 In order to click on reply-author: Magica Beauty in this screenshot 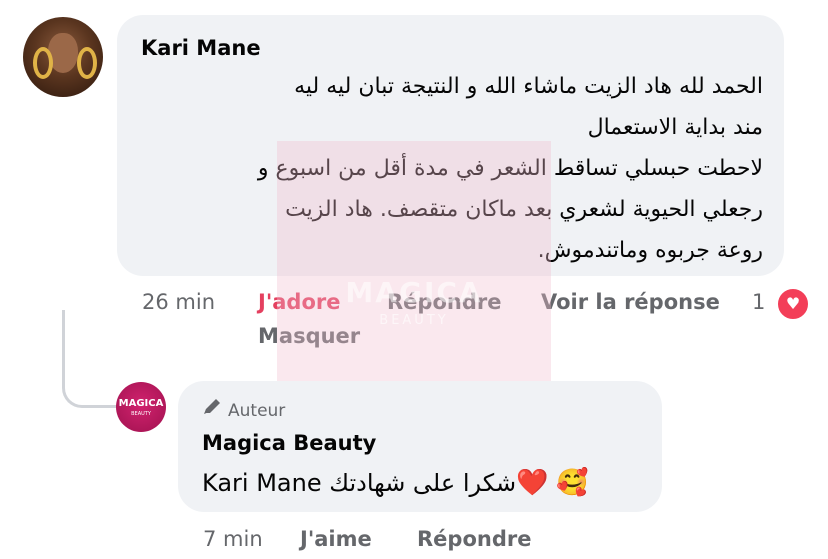, I will do `click(289, 443)`.